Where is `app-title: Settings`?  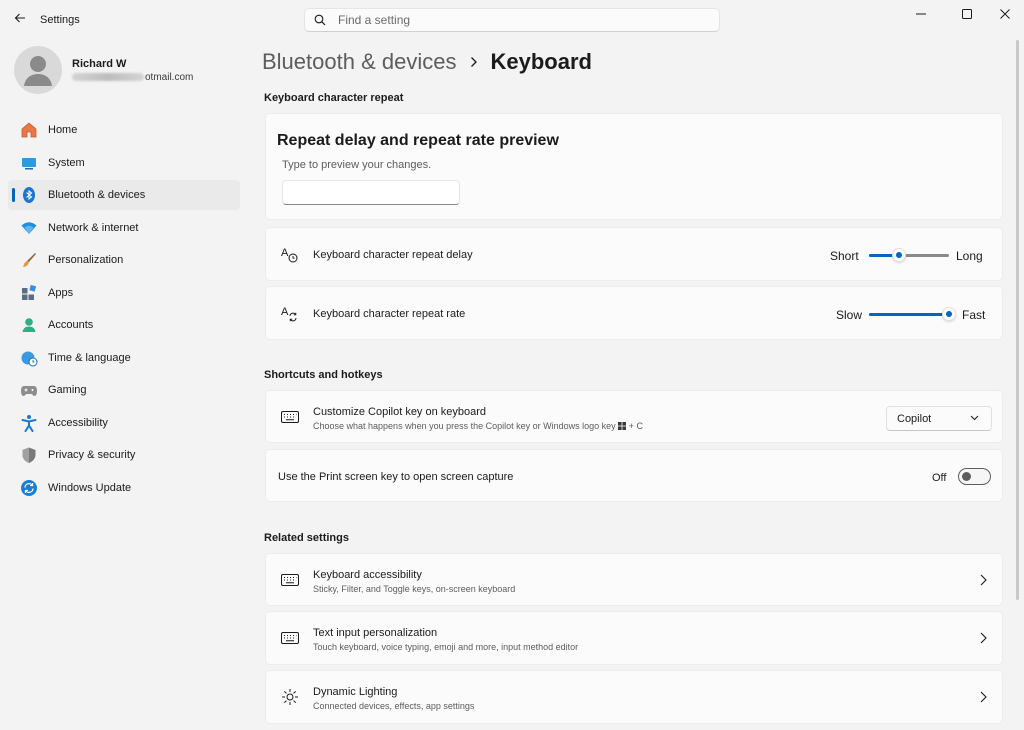 app-title: Settings is located at coordinates (60, 20).